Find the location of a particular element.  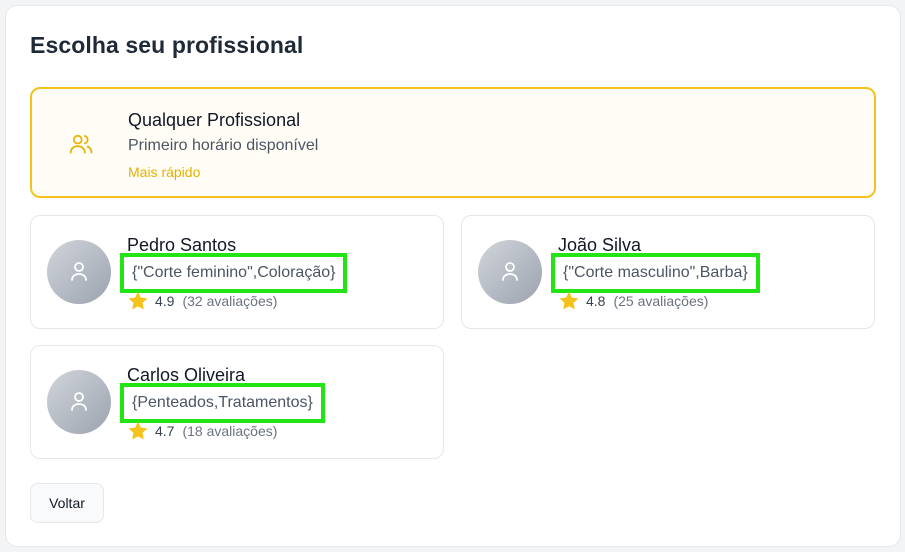

professional-specialties: {"Corte masculino",Barba} is located at coordinates (655, 273).